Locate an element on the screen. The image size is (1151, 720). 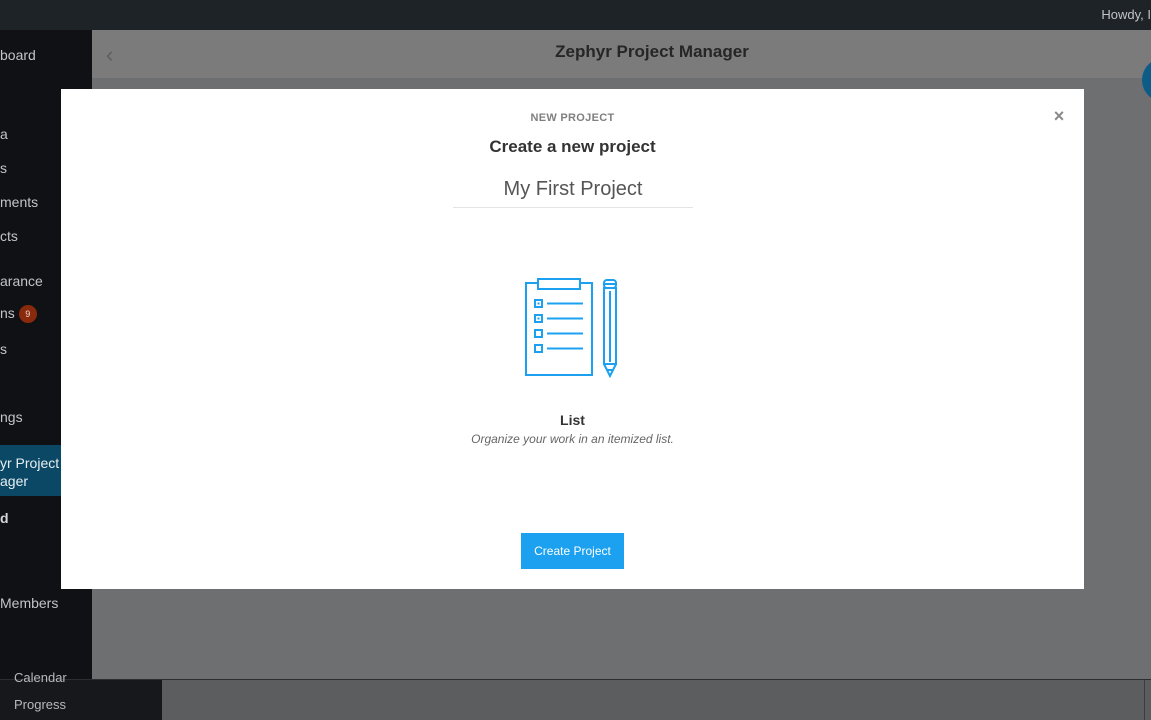
create-project-button: Create Project is located at coordinates (572, 551).